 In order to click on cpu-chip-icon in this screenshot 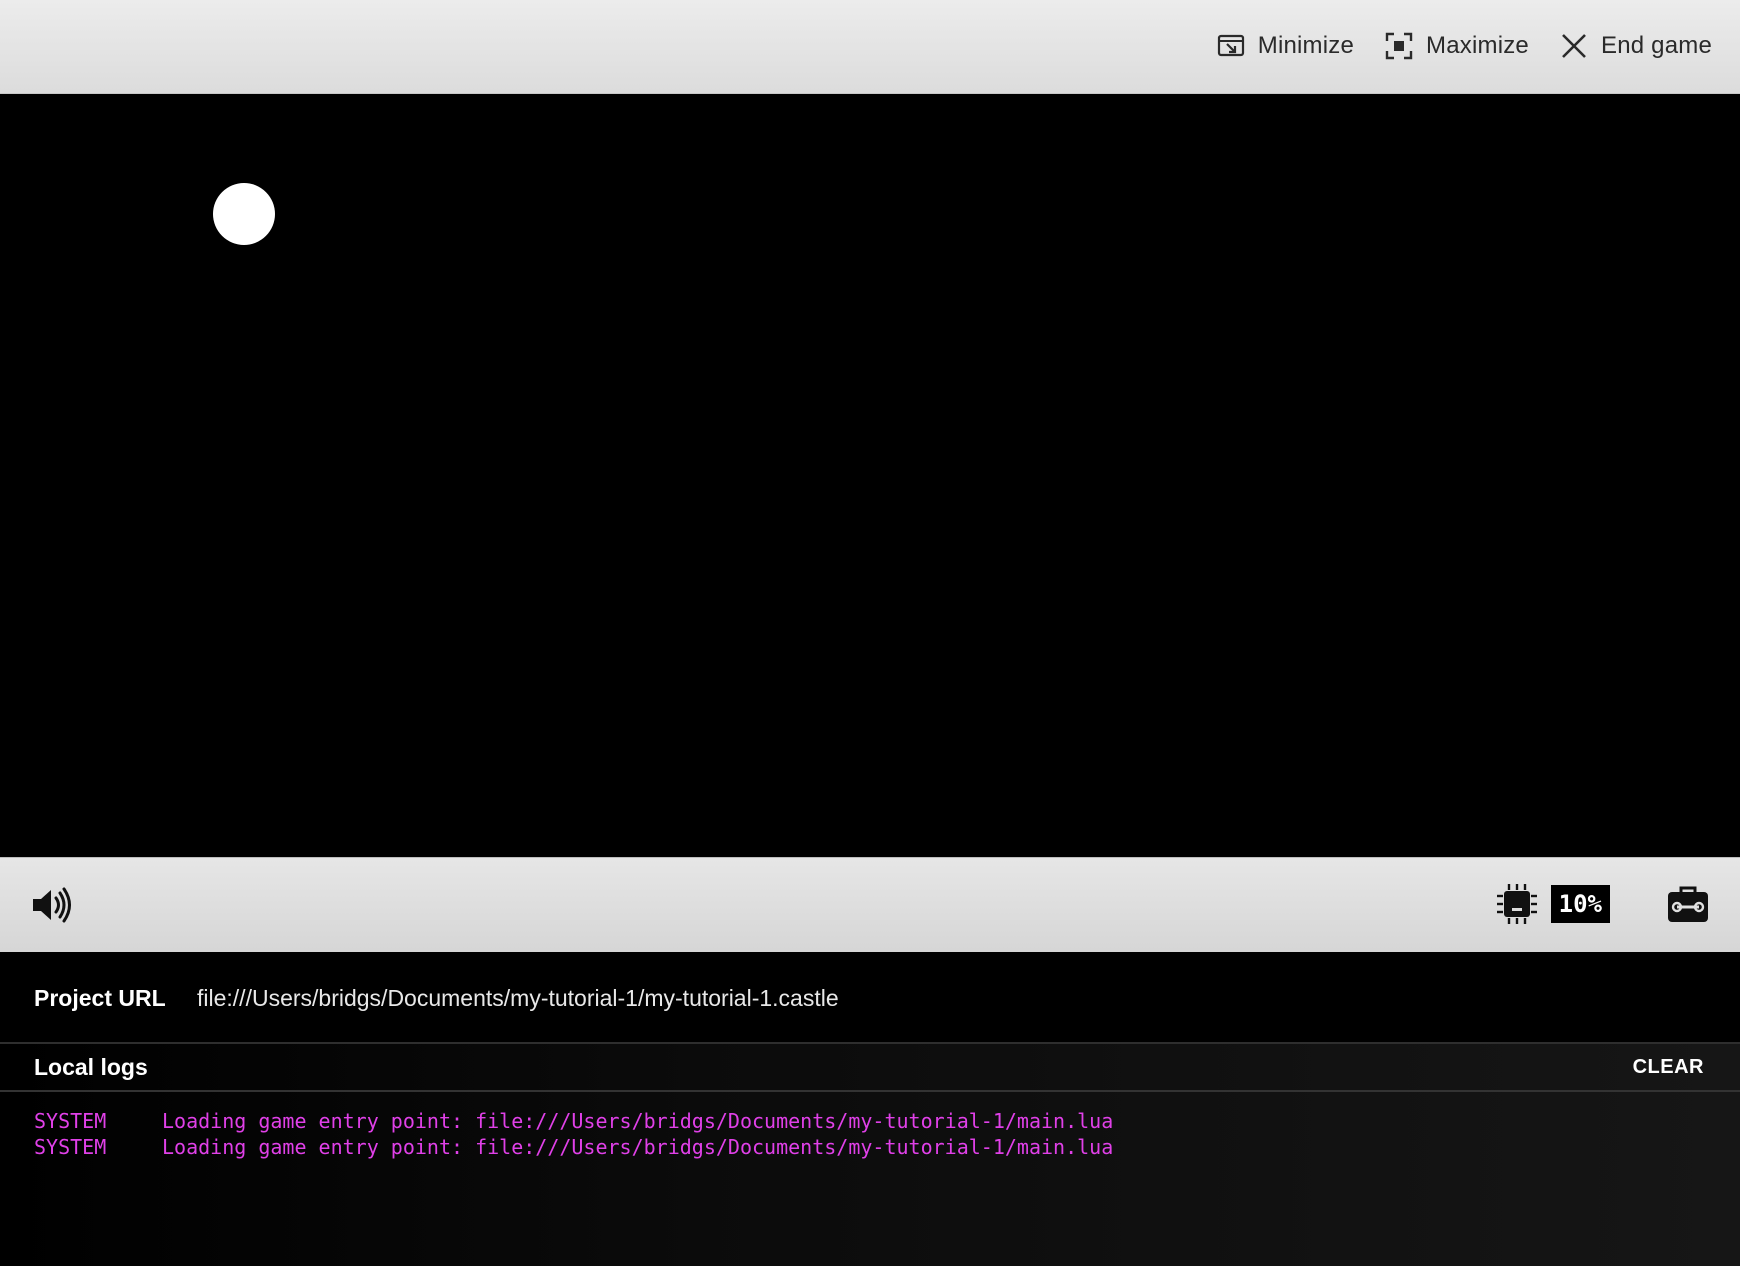, I will do `click(1517, 904)`.